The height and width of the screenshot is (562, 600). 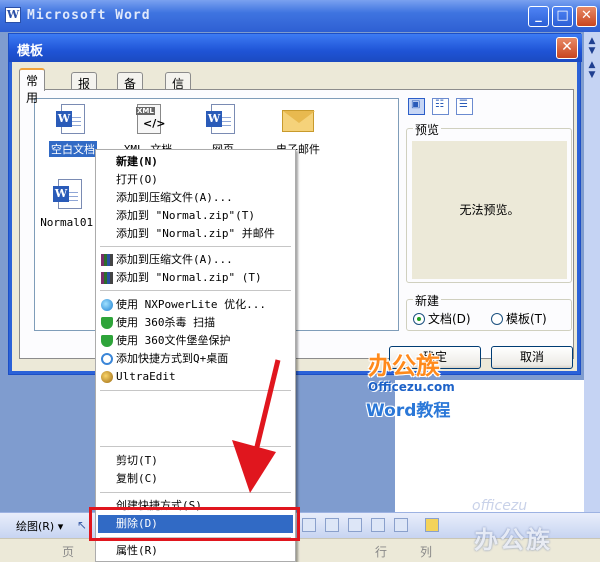 What do you see at coordinates (266, 407) in the screenshot?
I see `annotation-arrow-shaft` at bounding box center [266, 407].